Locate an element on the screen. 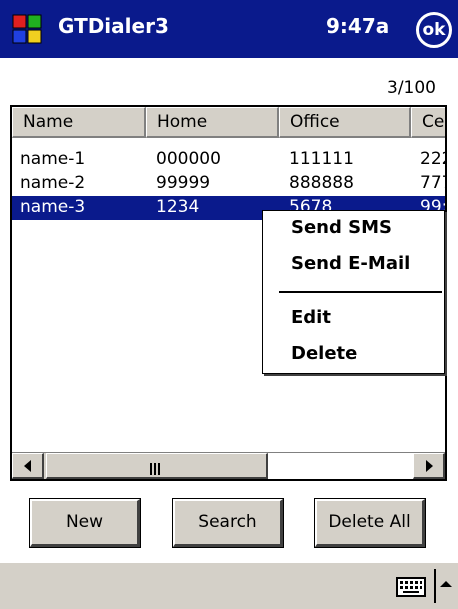  cell-home: 000000 is located at coordinates (188, 159).